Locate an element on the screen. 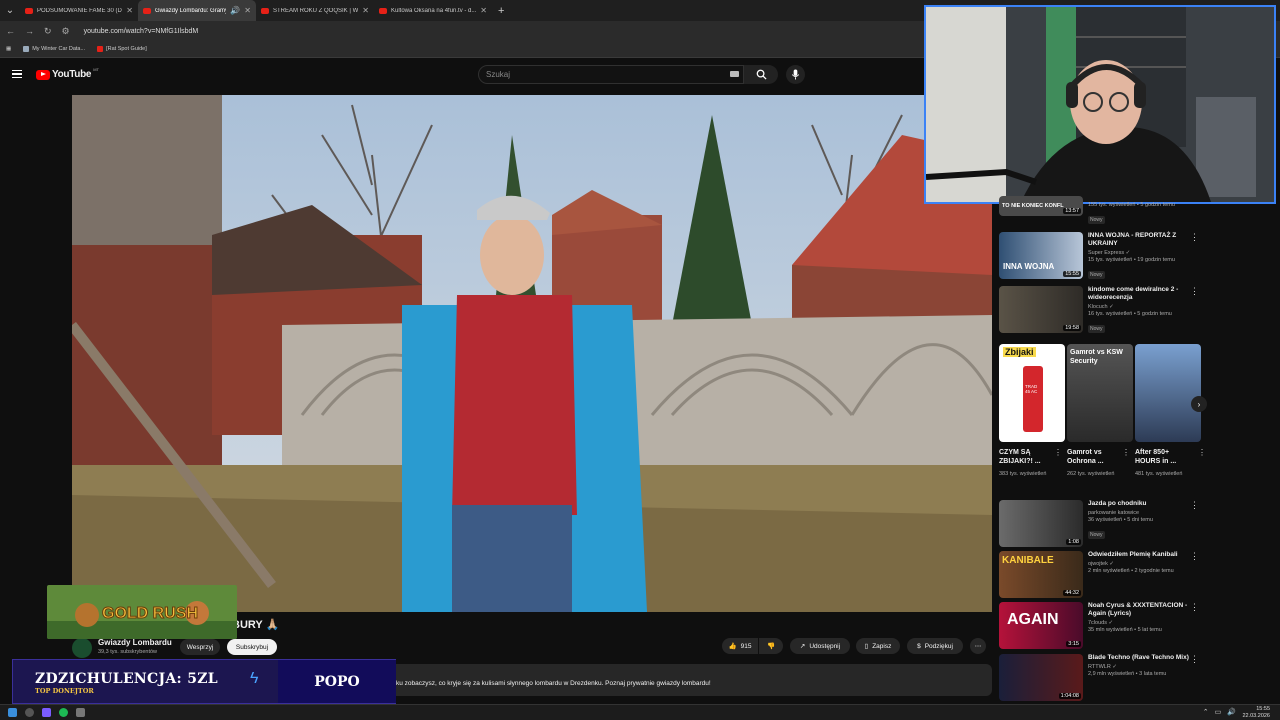  channel-name: RTTWLR ✓ is located at coordinates (1140, 667).